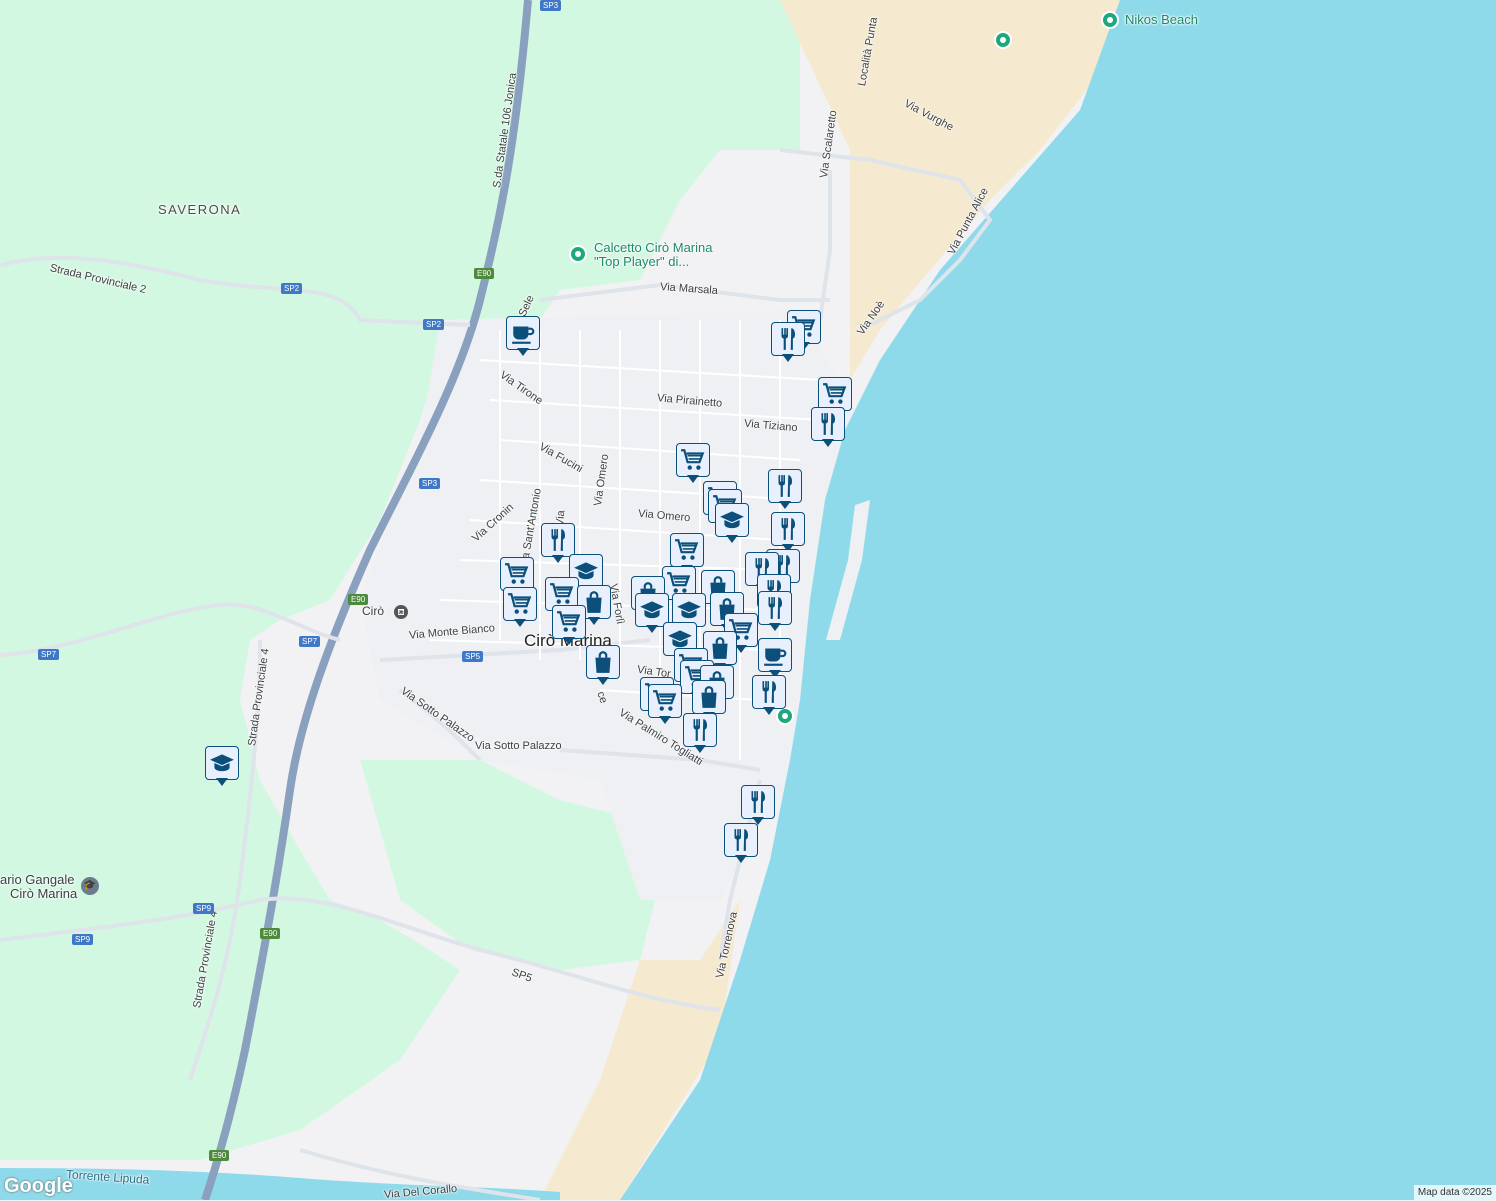  What do you see at coordinates (578, 254) in the screenshot?
I see `poi-marker-calcetto` at bounding box center [578, 254].